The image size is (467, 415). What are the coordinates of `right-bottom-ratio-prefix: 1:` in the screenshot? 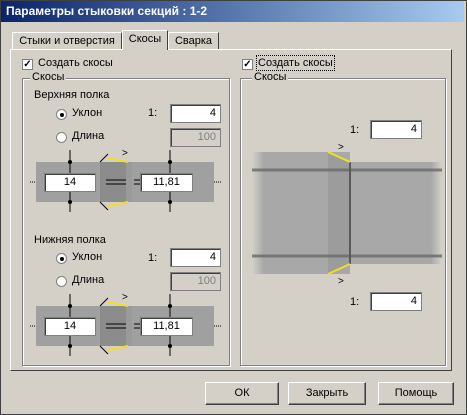 It's located at (355, 302).